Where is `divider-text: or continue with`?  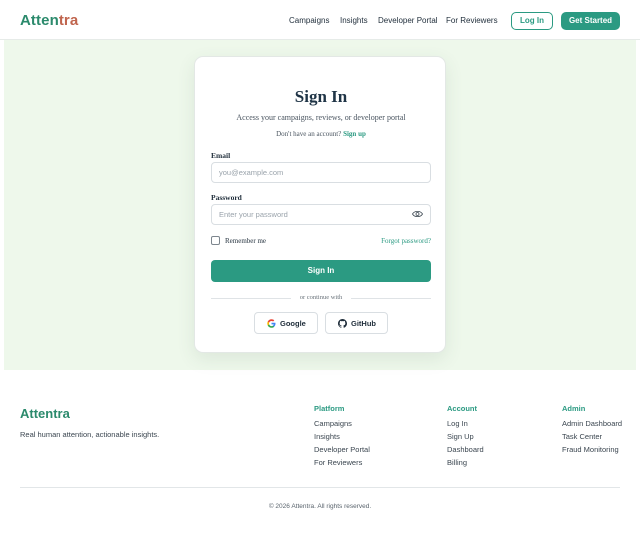 divider-text: or continue with is located at coordinates (321, 297).